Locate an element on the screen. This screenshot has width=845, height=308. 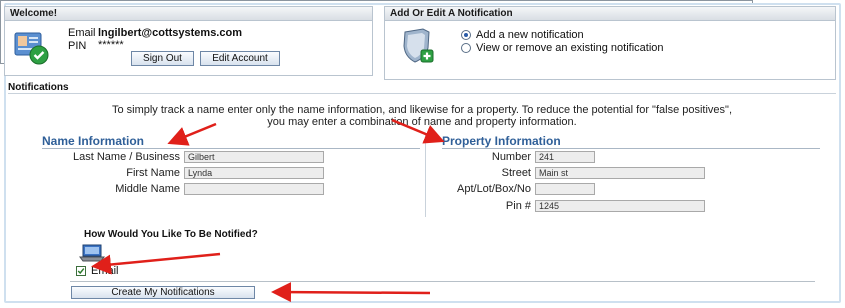
pin-value: ****** is located at coordinates (111, 45).